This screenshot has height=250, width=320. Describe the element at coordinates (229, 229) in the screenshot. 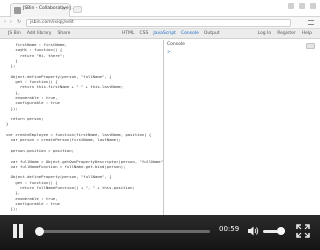

I see `time-display: 00:59` at that location.